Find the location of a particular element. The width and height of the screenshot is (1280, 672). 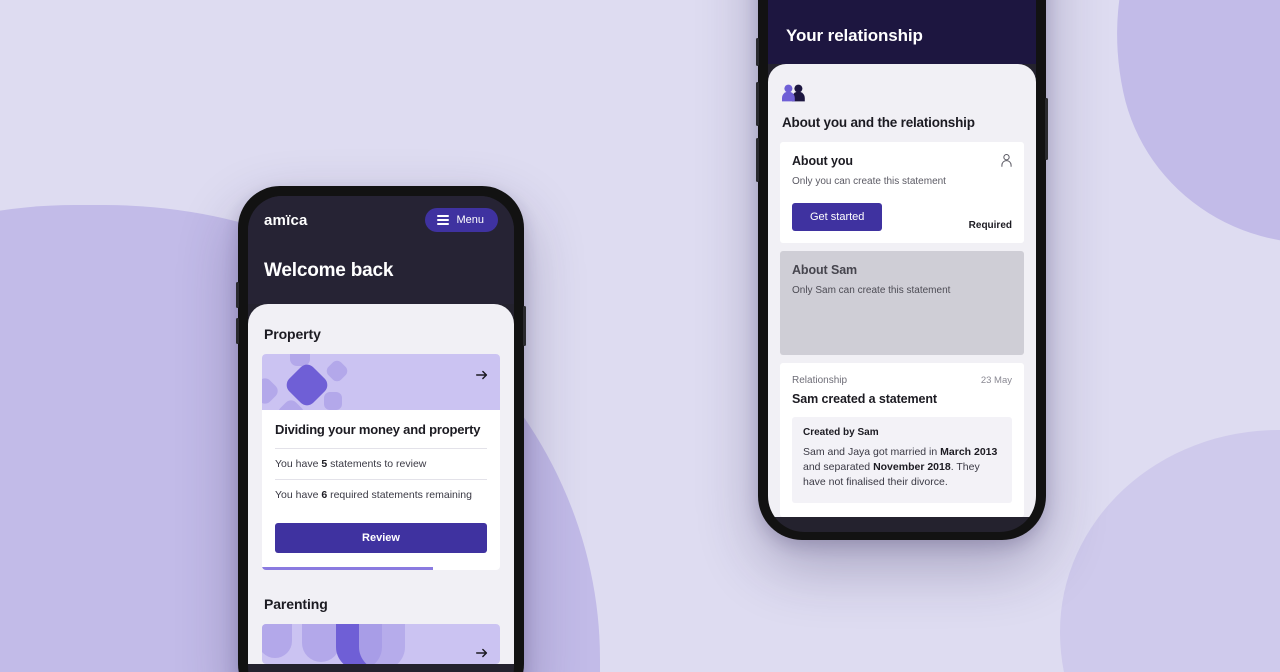

page-title-right: Your relationship is located at coordinates (854, 35).